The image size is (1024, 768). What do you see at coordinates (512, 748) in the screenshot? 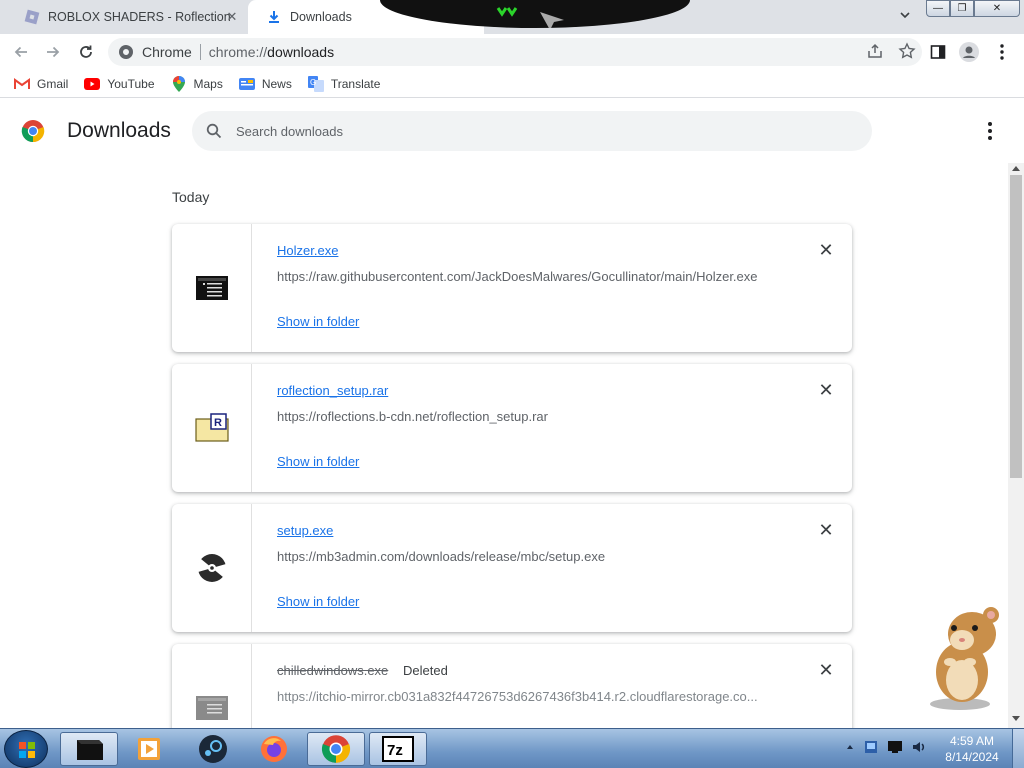
I see `windows-taskbar: 7z 4:59 AM 8/14/2024` at bounding box center [512, 748].